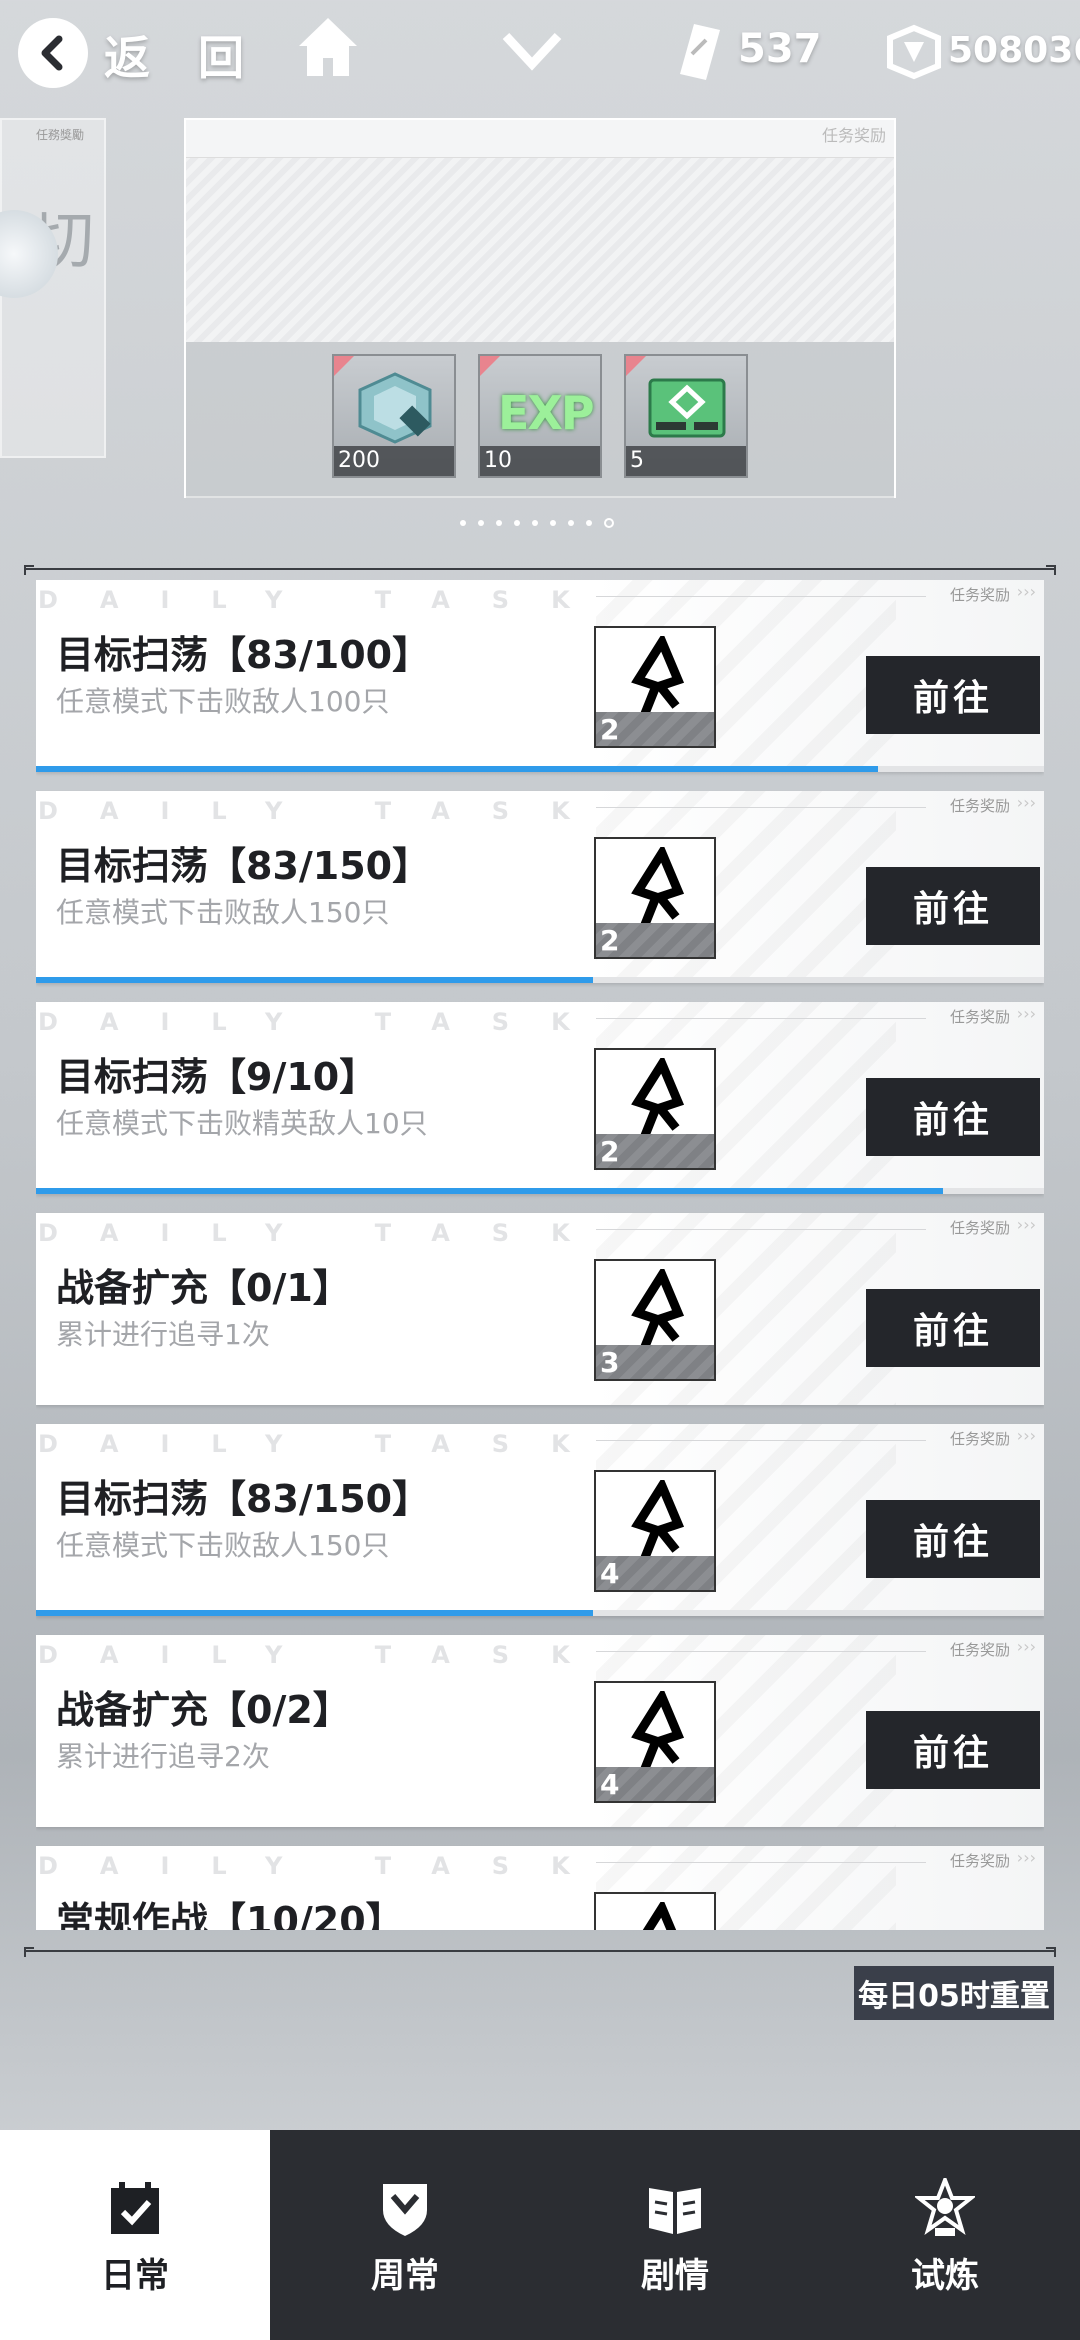 The width and height of the screenshot is (1080, 2340). Describe the element at coordinates (954, 1993) in the screenshot. I see `reset-badge: 每日05时重置` at that location.